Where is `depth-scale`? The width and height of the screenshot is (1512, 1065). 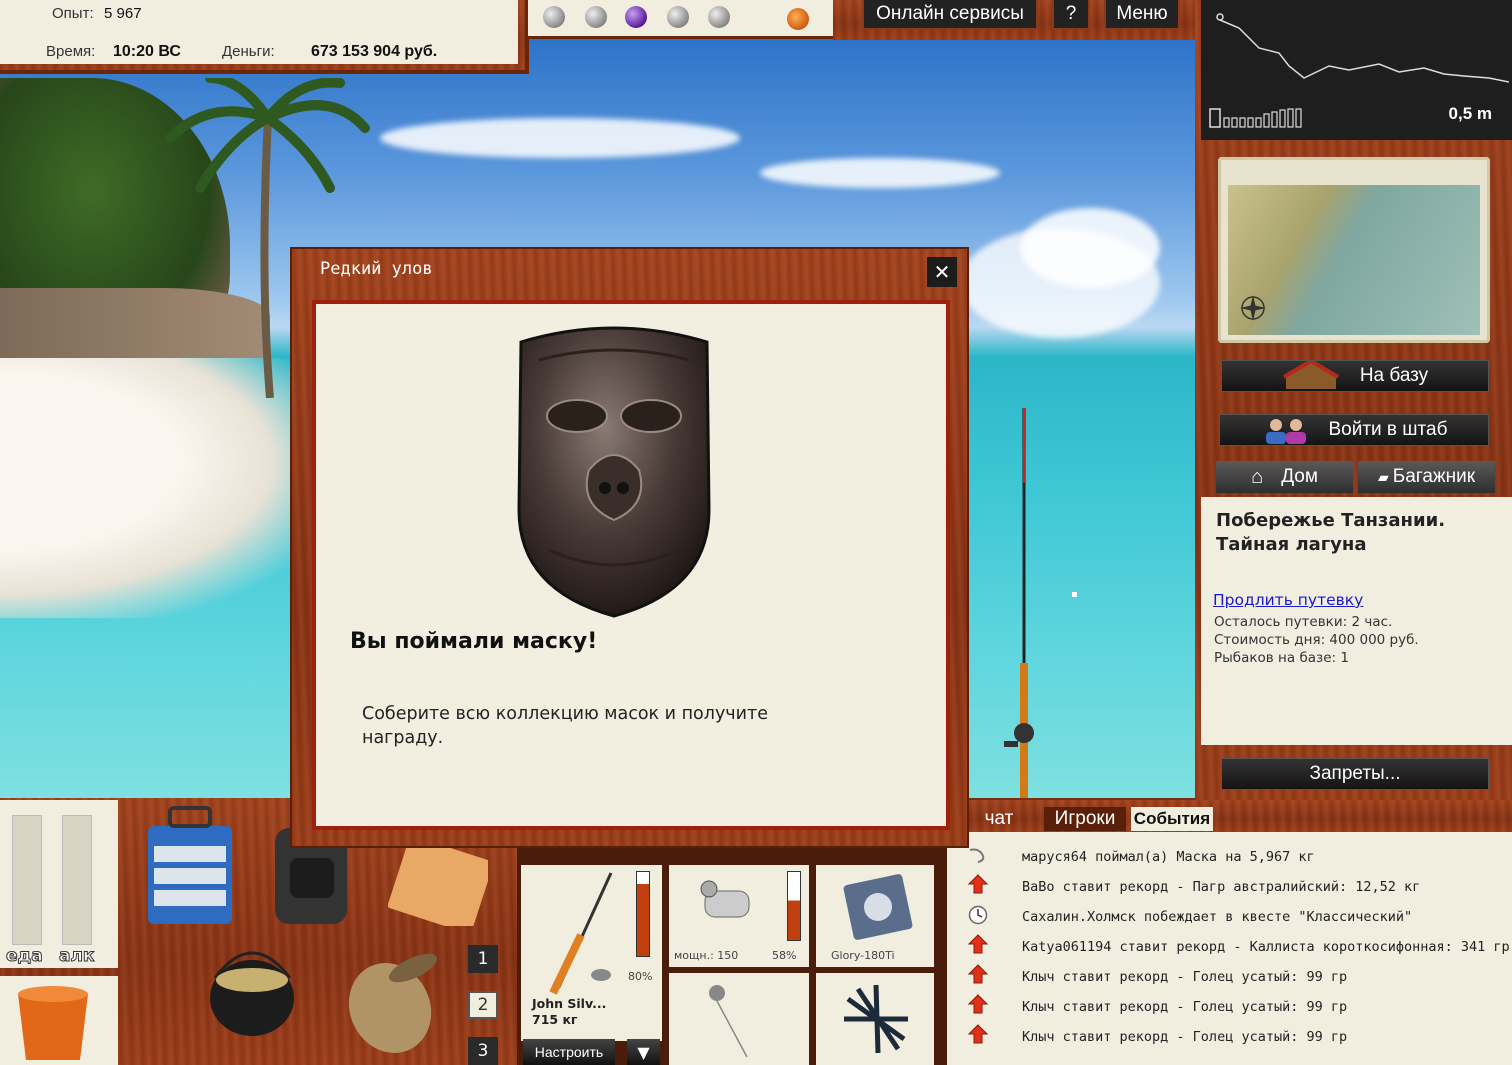
depth-scale is located at coordinates (1255, 118).